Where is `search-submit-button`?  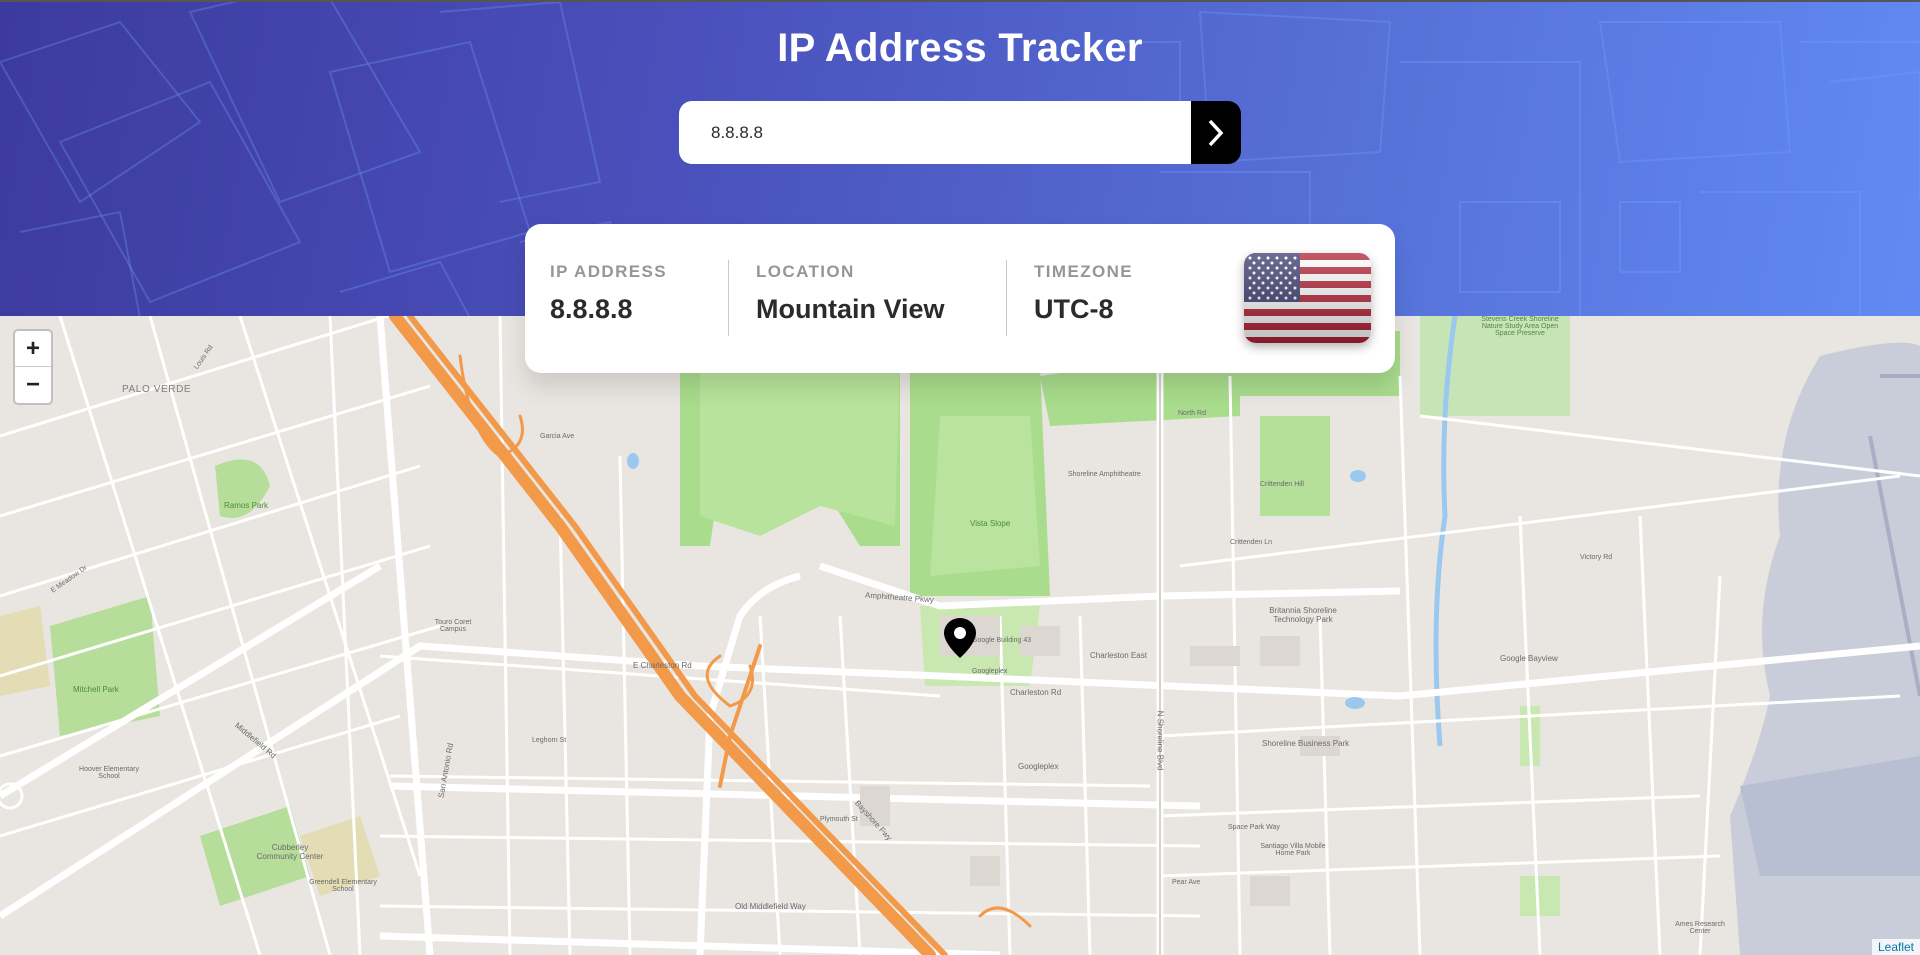
search-submit-button is located at coordinates (1216, 132).